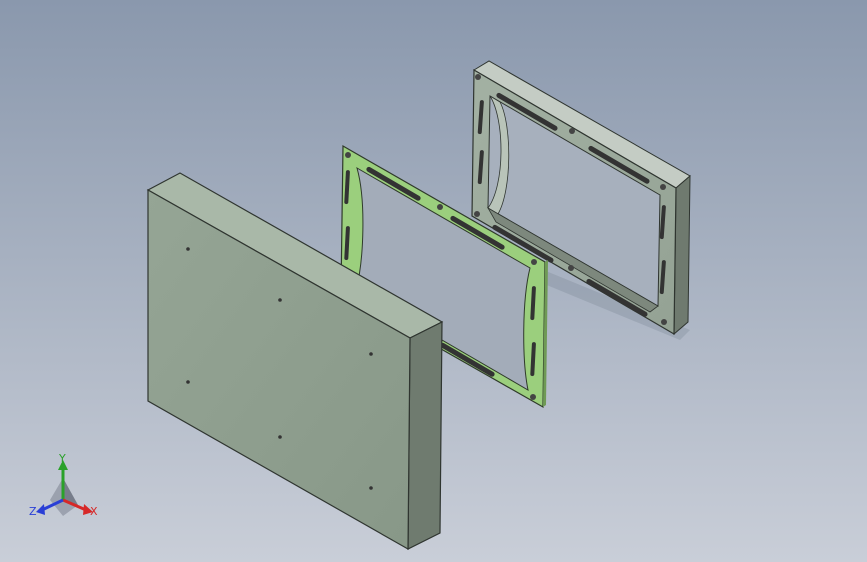 This screenshot has height=562, width=867. I want to click on coordinate-triad-icon: Y X Z, so click(63, 485).